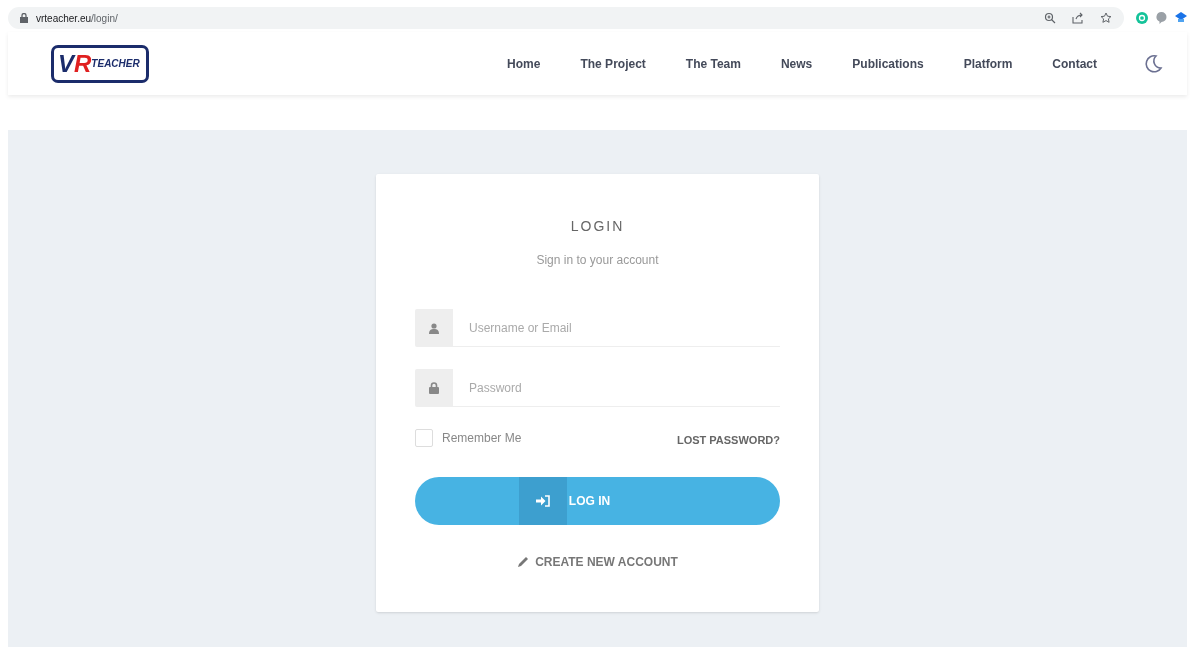 The height and width of the screenshot is (647, 1195). Describe the element at coordinates (616, 388) in the screenshot. I see `password-field: Password` at that location.